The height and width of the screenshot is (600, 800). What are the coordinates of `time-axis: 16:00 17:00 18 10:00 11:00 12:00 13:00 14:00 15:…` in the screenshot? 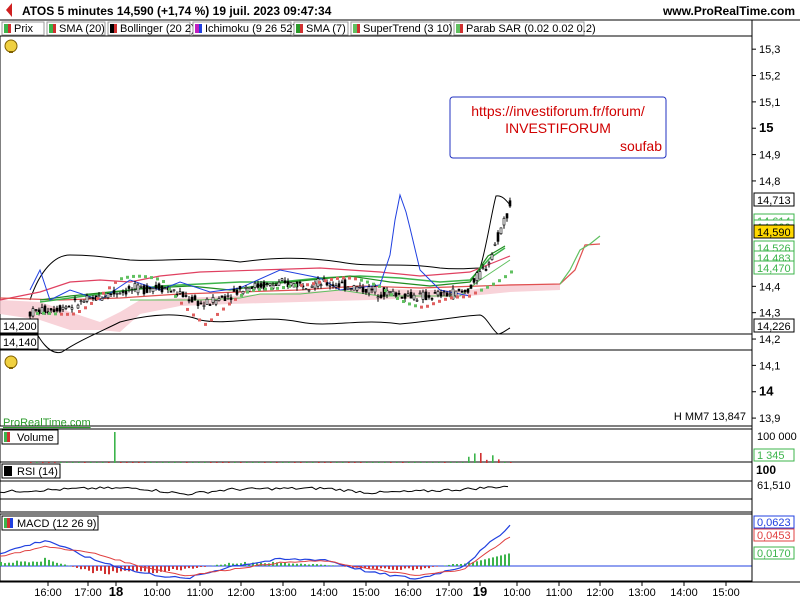 It's located at (387, 590).